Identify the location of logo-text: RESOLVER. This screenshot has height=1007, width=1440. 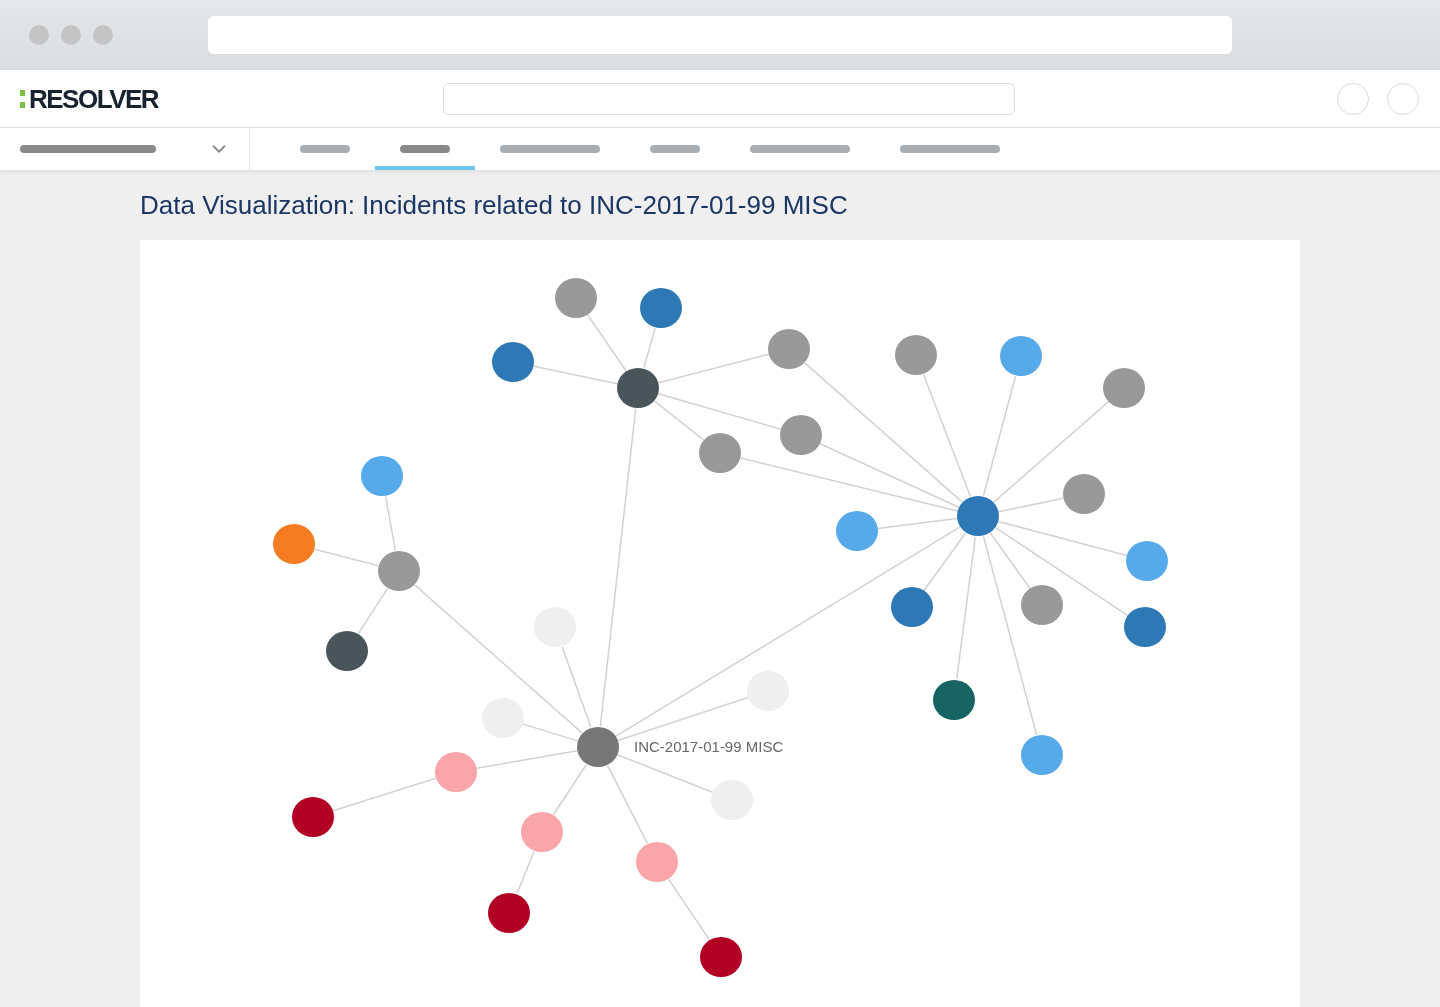
(94, 98).